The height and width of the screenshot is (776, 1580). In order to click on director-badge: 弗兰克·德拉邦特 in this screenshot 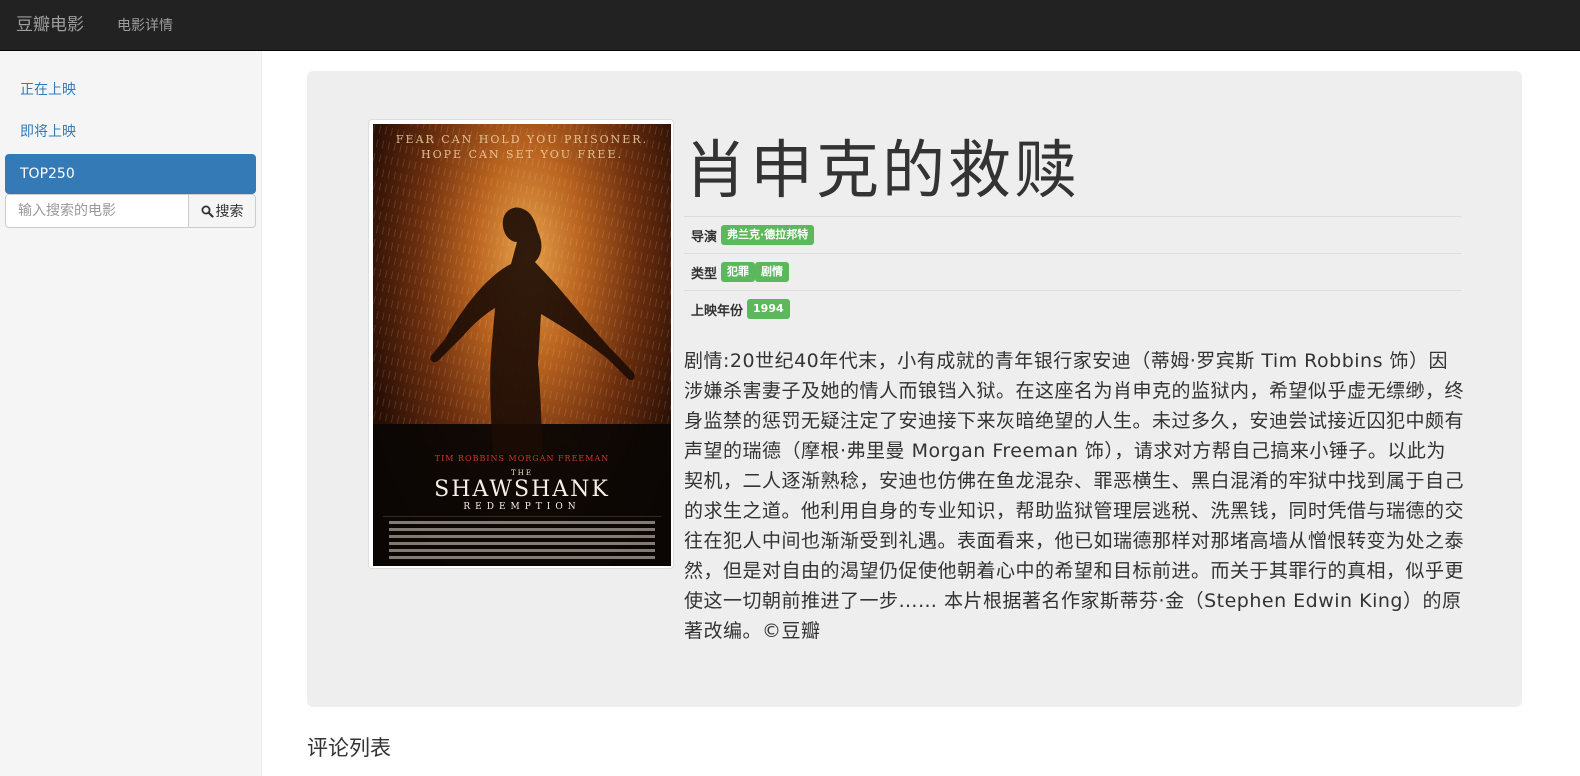, I will do `click(768, 235)`.